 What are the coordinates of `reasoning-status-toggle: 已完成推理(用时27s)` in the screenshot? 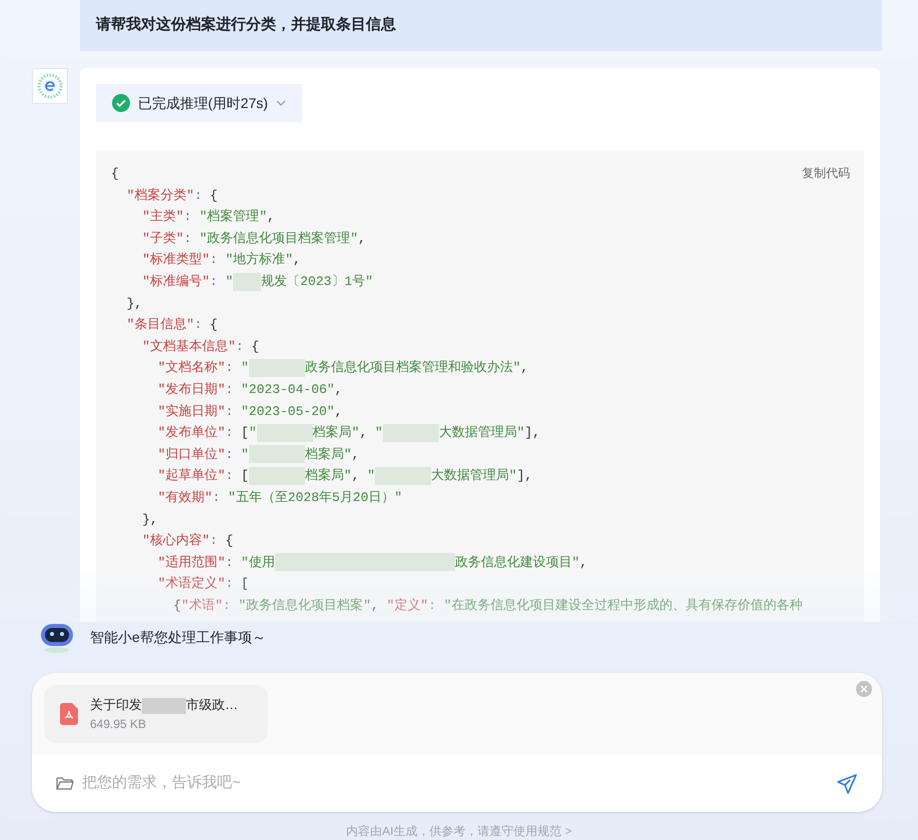 It's located at (199, 103).